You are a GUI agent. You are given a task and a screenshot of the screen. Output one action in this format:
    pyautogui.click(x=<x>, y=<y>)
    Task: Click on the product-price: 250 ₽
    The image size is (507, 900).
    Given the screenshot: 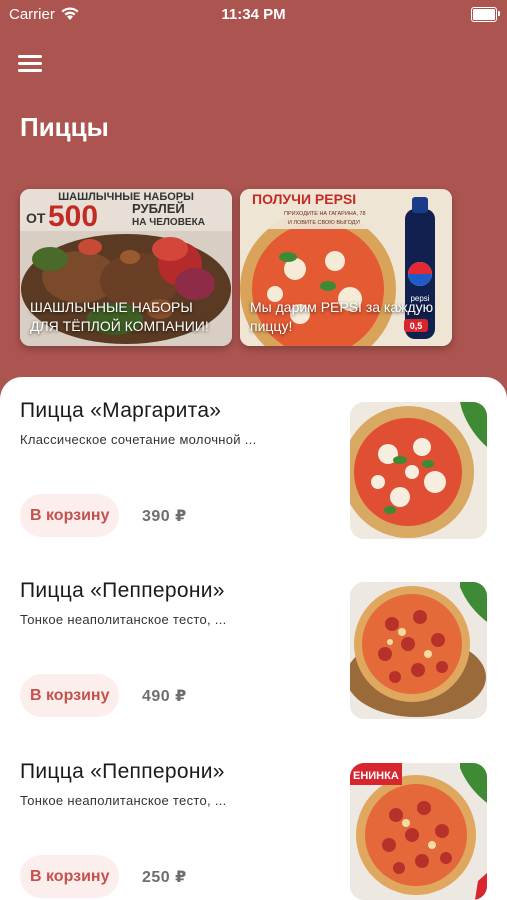 What is the action you would take?
    pyautogui.click(x=164, y=877)
    